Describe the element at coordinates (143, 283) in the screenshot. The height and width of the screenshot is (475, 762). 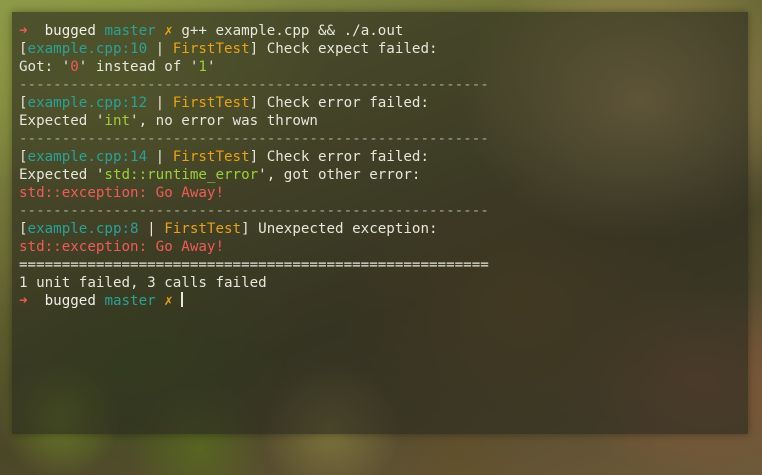
I see `summary-line: 1 unit failed, 3 calls failed` at that location.